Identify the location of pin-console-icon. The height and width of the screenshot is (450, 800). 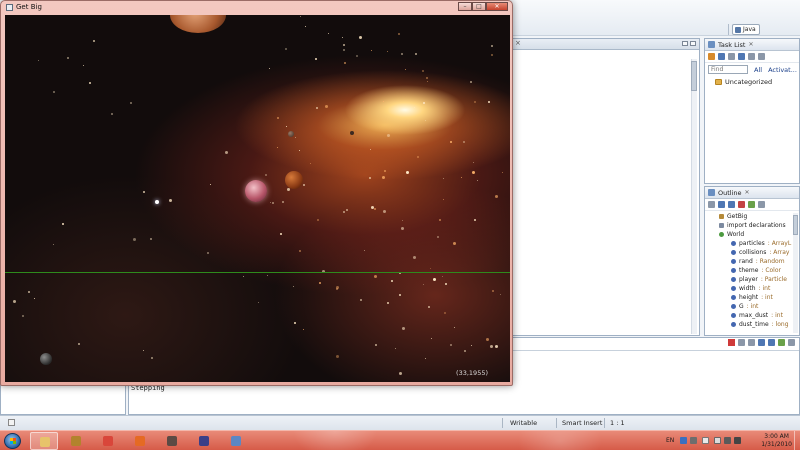
(771, 342).